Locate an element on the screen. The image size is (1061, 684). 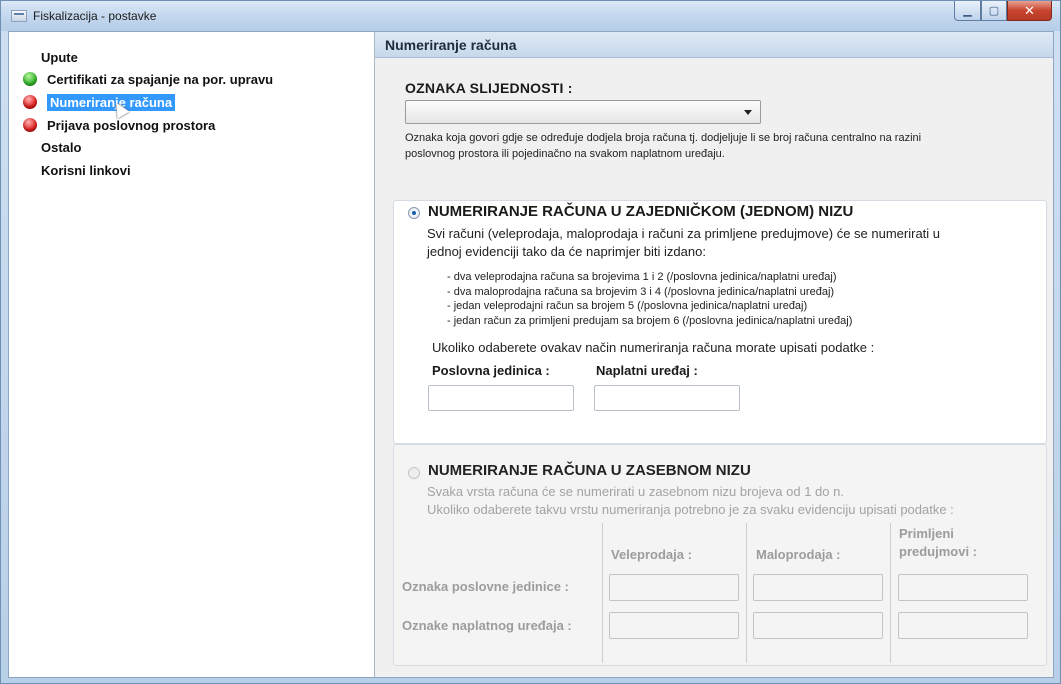
minimize-button: ▁ is located at coordinates (967, 11).